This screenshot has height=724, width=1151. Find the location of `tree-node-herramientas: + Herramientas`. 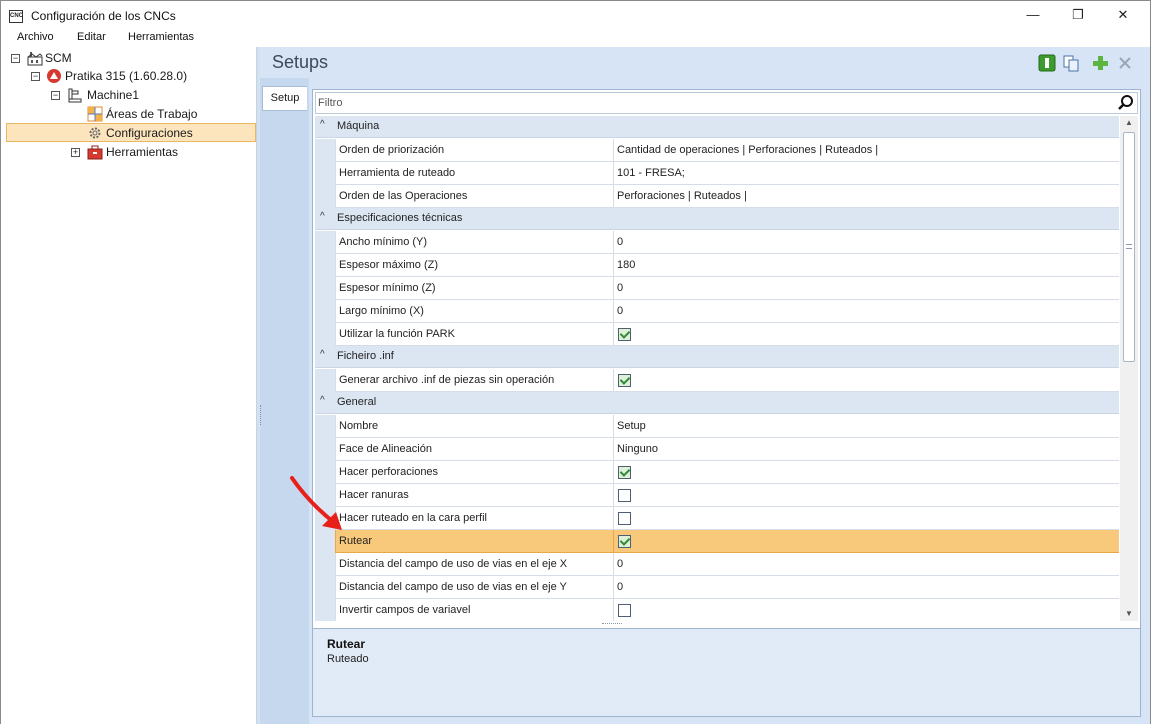

tree-node-herramientas: + Herramientas is located at coordinates (128, 152).